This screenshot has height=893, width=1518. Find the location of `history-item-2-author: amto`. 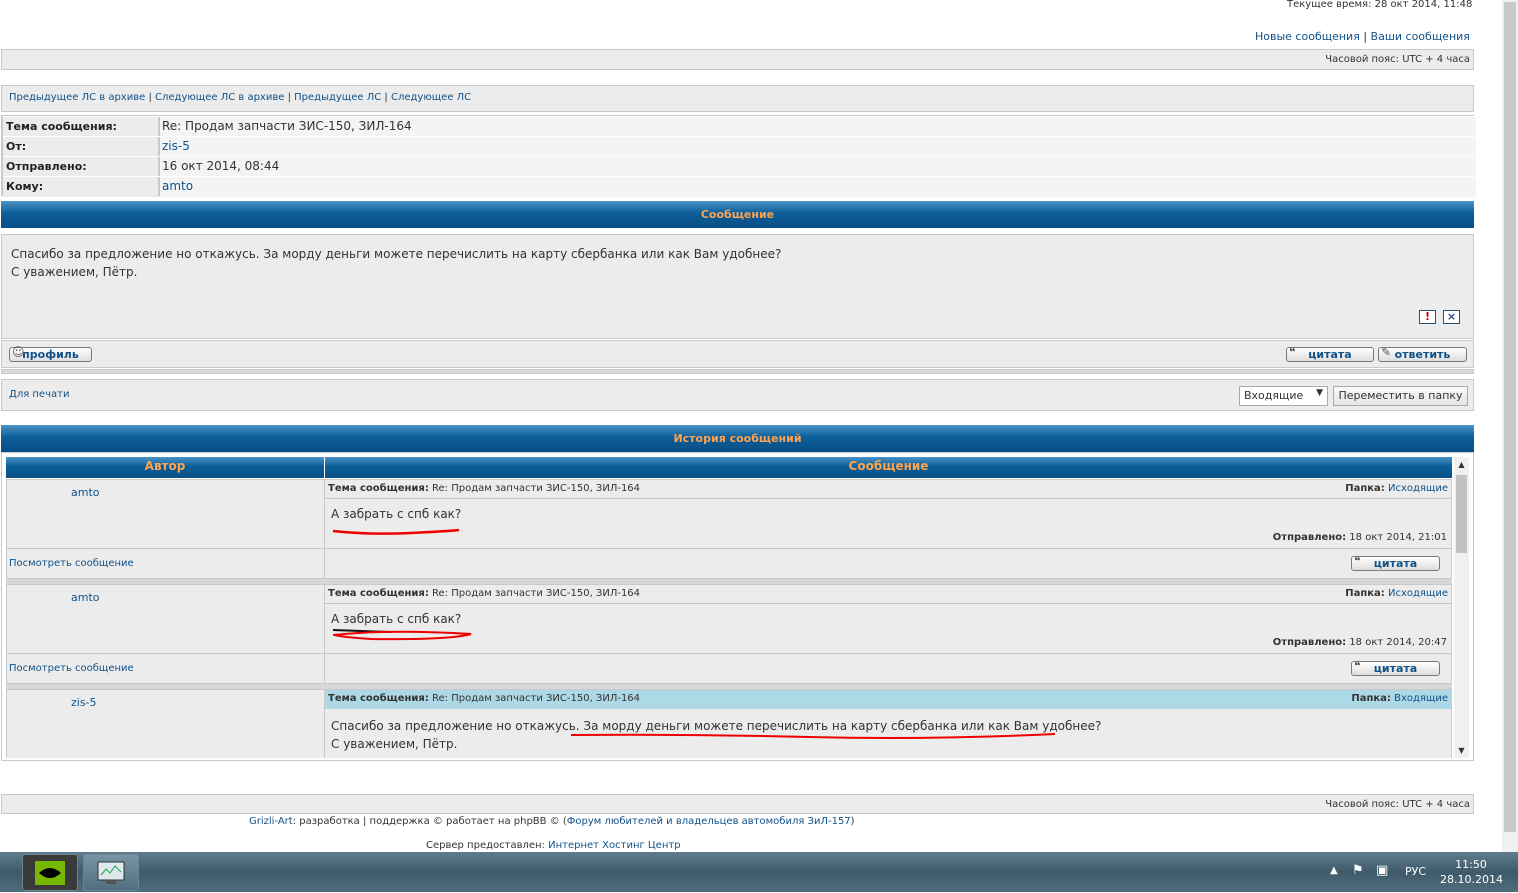

history-item-2-author: amto is located at coordinates (165, 619).